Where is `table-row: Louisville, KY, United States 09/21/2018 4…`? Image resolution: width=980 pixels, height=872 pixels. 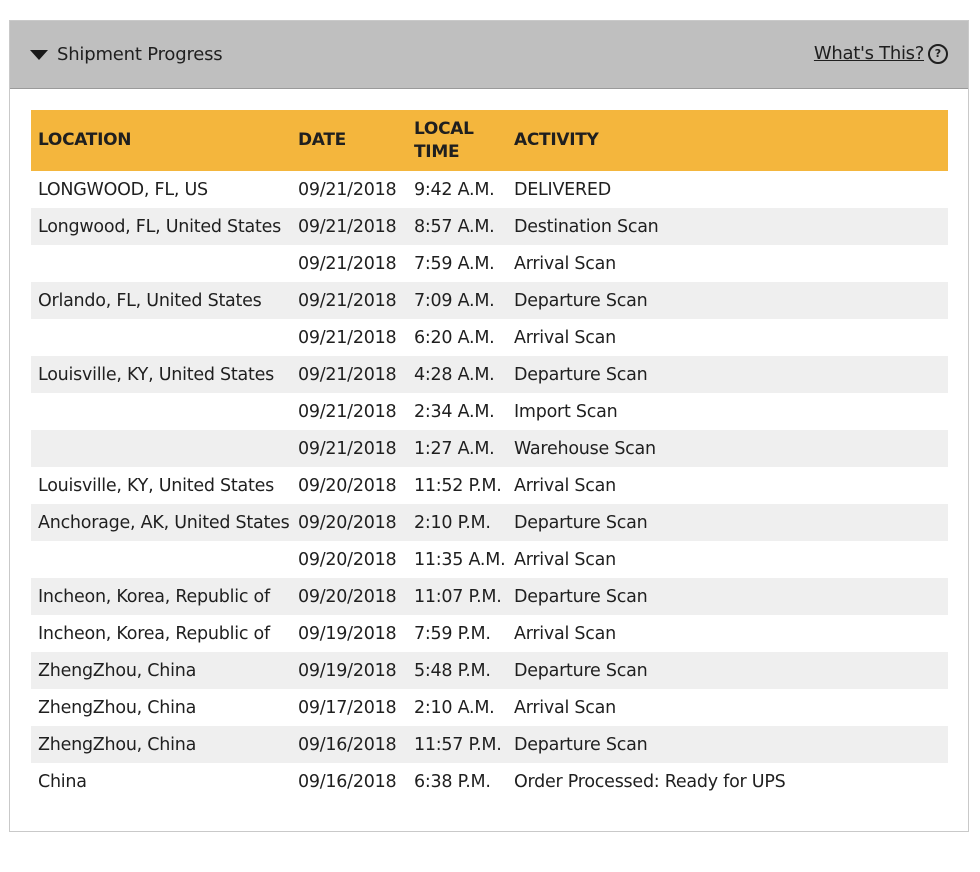 table-row: Louisville, KY, United States 09/21/2018 4… is located at coordinates (489, 374).